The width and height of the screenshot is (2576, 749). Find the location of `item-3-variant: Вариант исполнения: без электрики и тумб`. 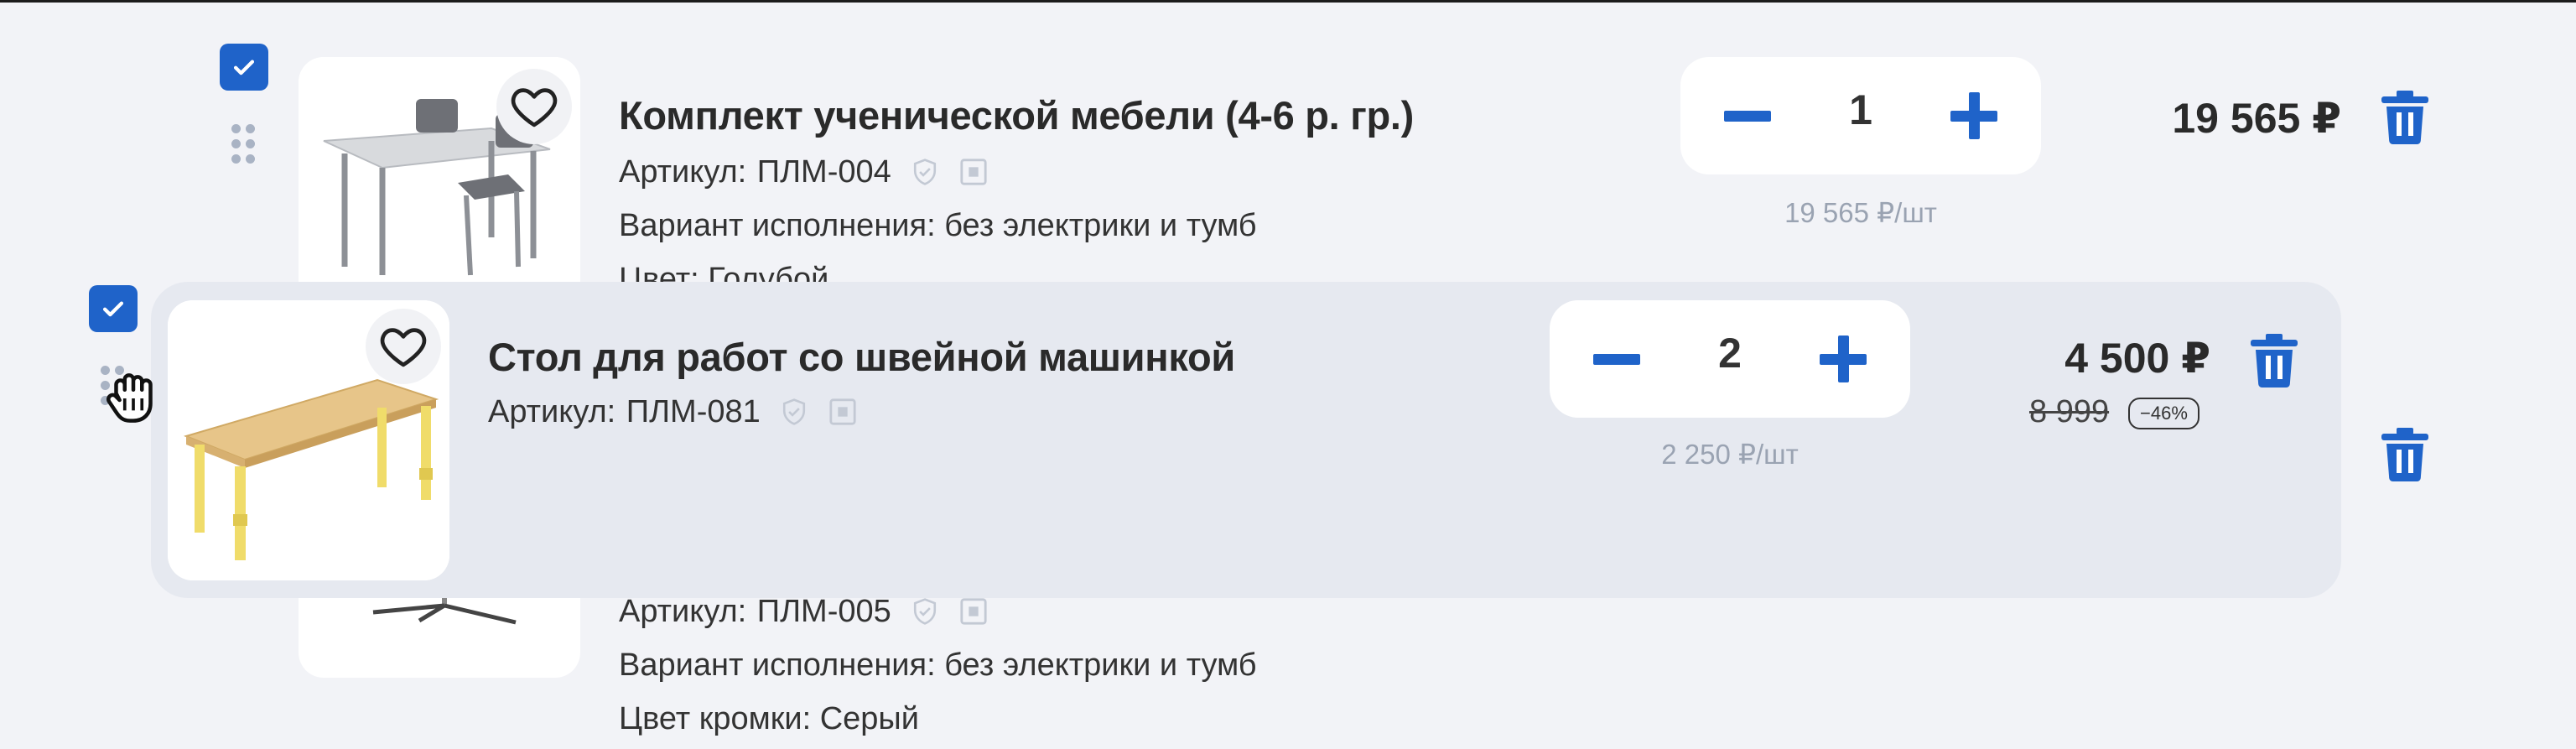

item-3-variant: Вариант исполнения: без электрики и тумб is located at coordinates (938, 665).